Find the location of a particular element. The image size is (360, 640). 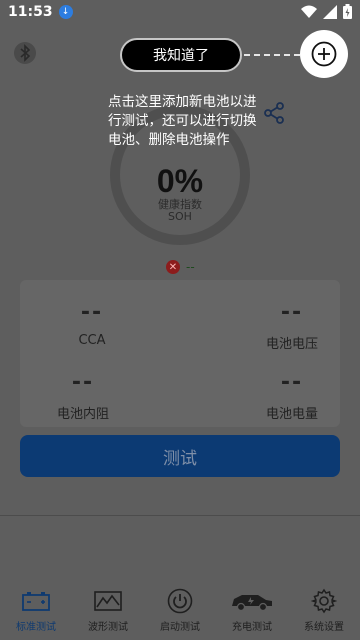

test-button: 测试 is located at coordinates (180, 456).